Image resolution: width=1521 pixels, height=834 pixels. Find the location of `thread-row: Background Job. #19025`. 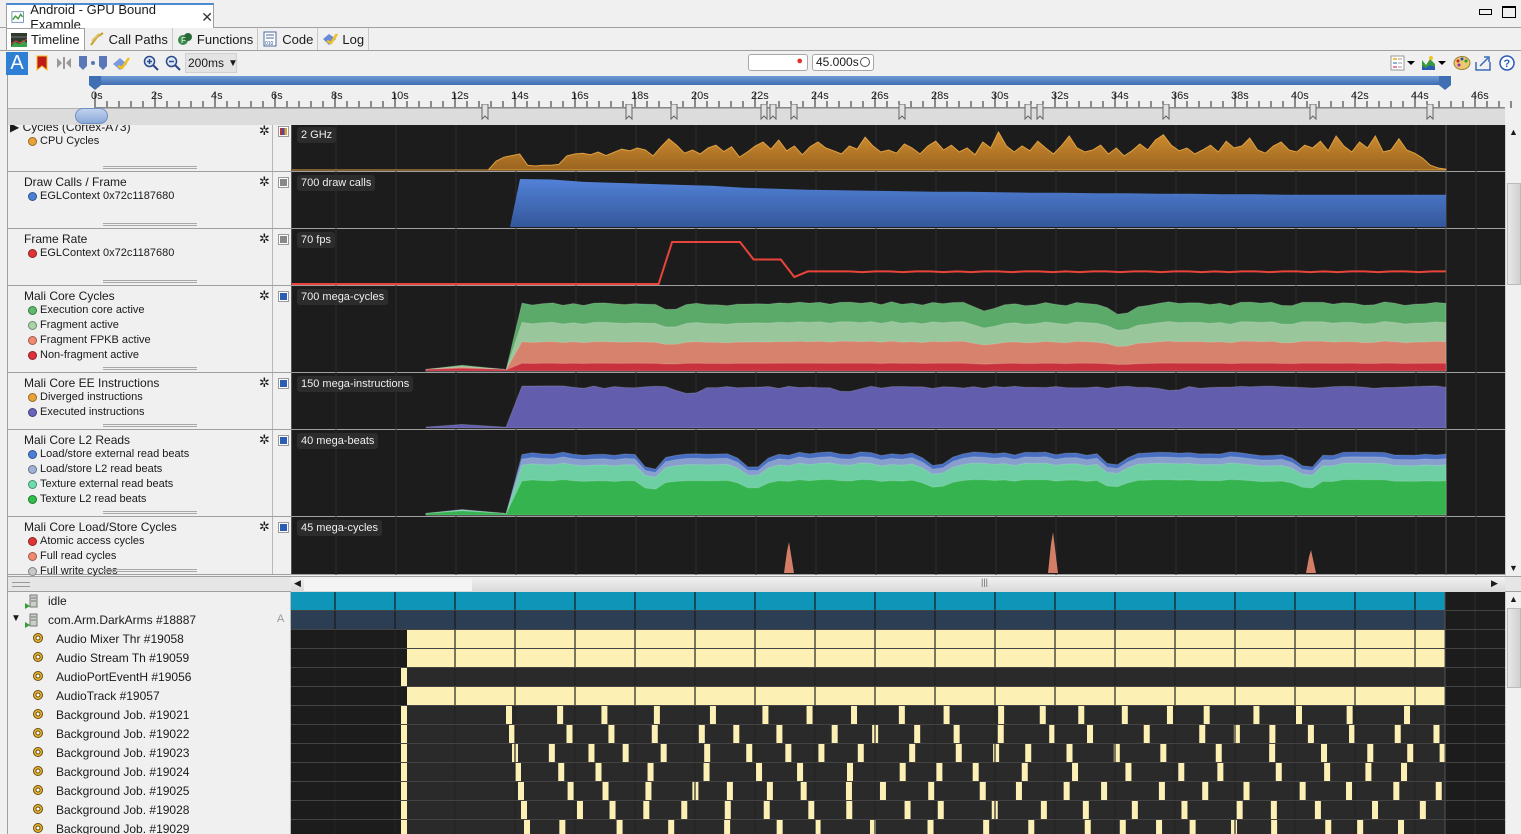

thread-row: Background Job. #19025 is located at coordinates (756, 791).